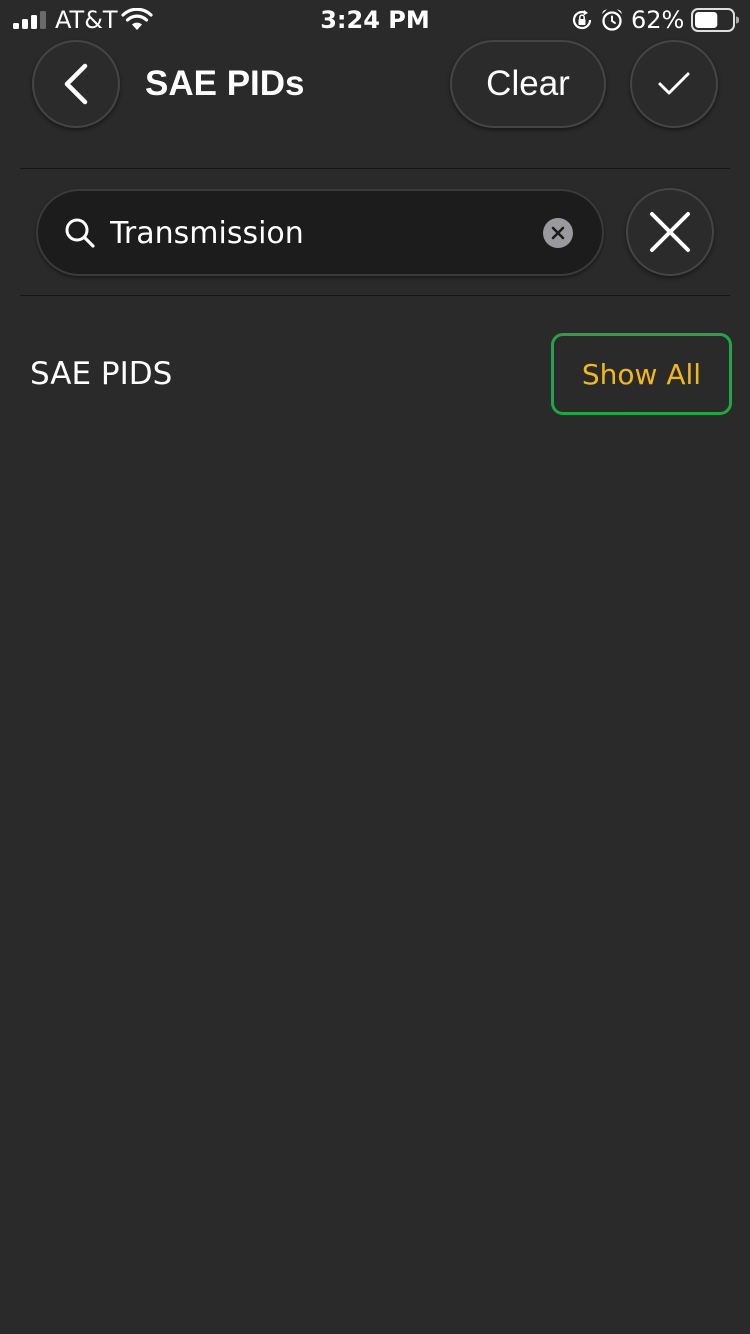 This screenshot has height=1334, width=750. I want to click on chevron-left-icon, so click(76, 84).